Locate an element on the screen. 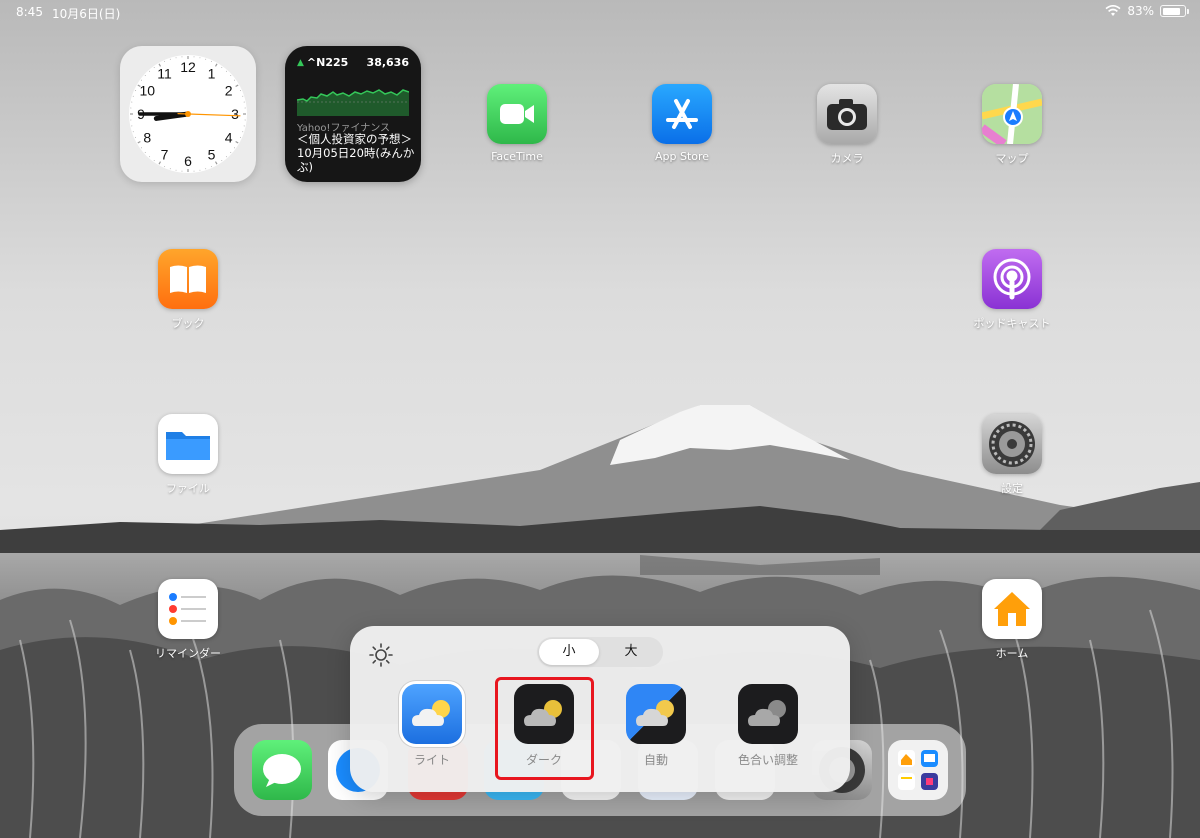 The width and height of the screenshot is (1200, 838). app-facetime: FaceTime is located at coordinates (517, 123).